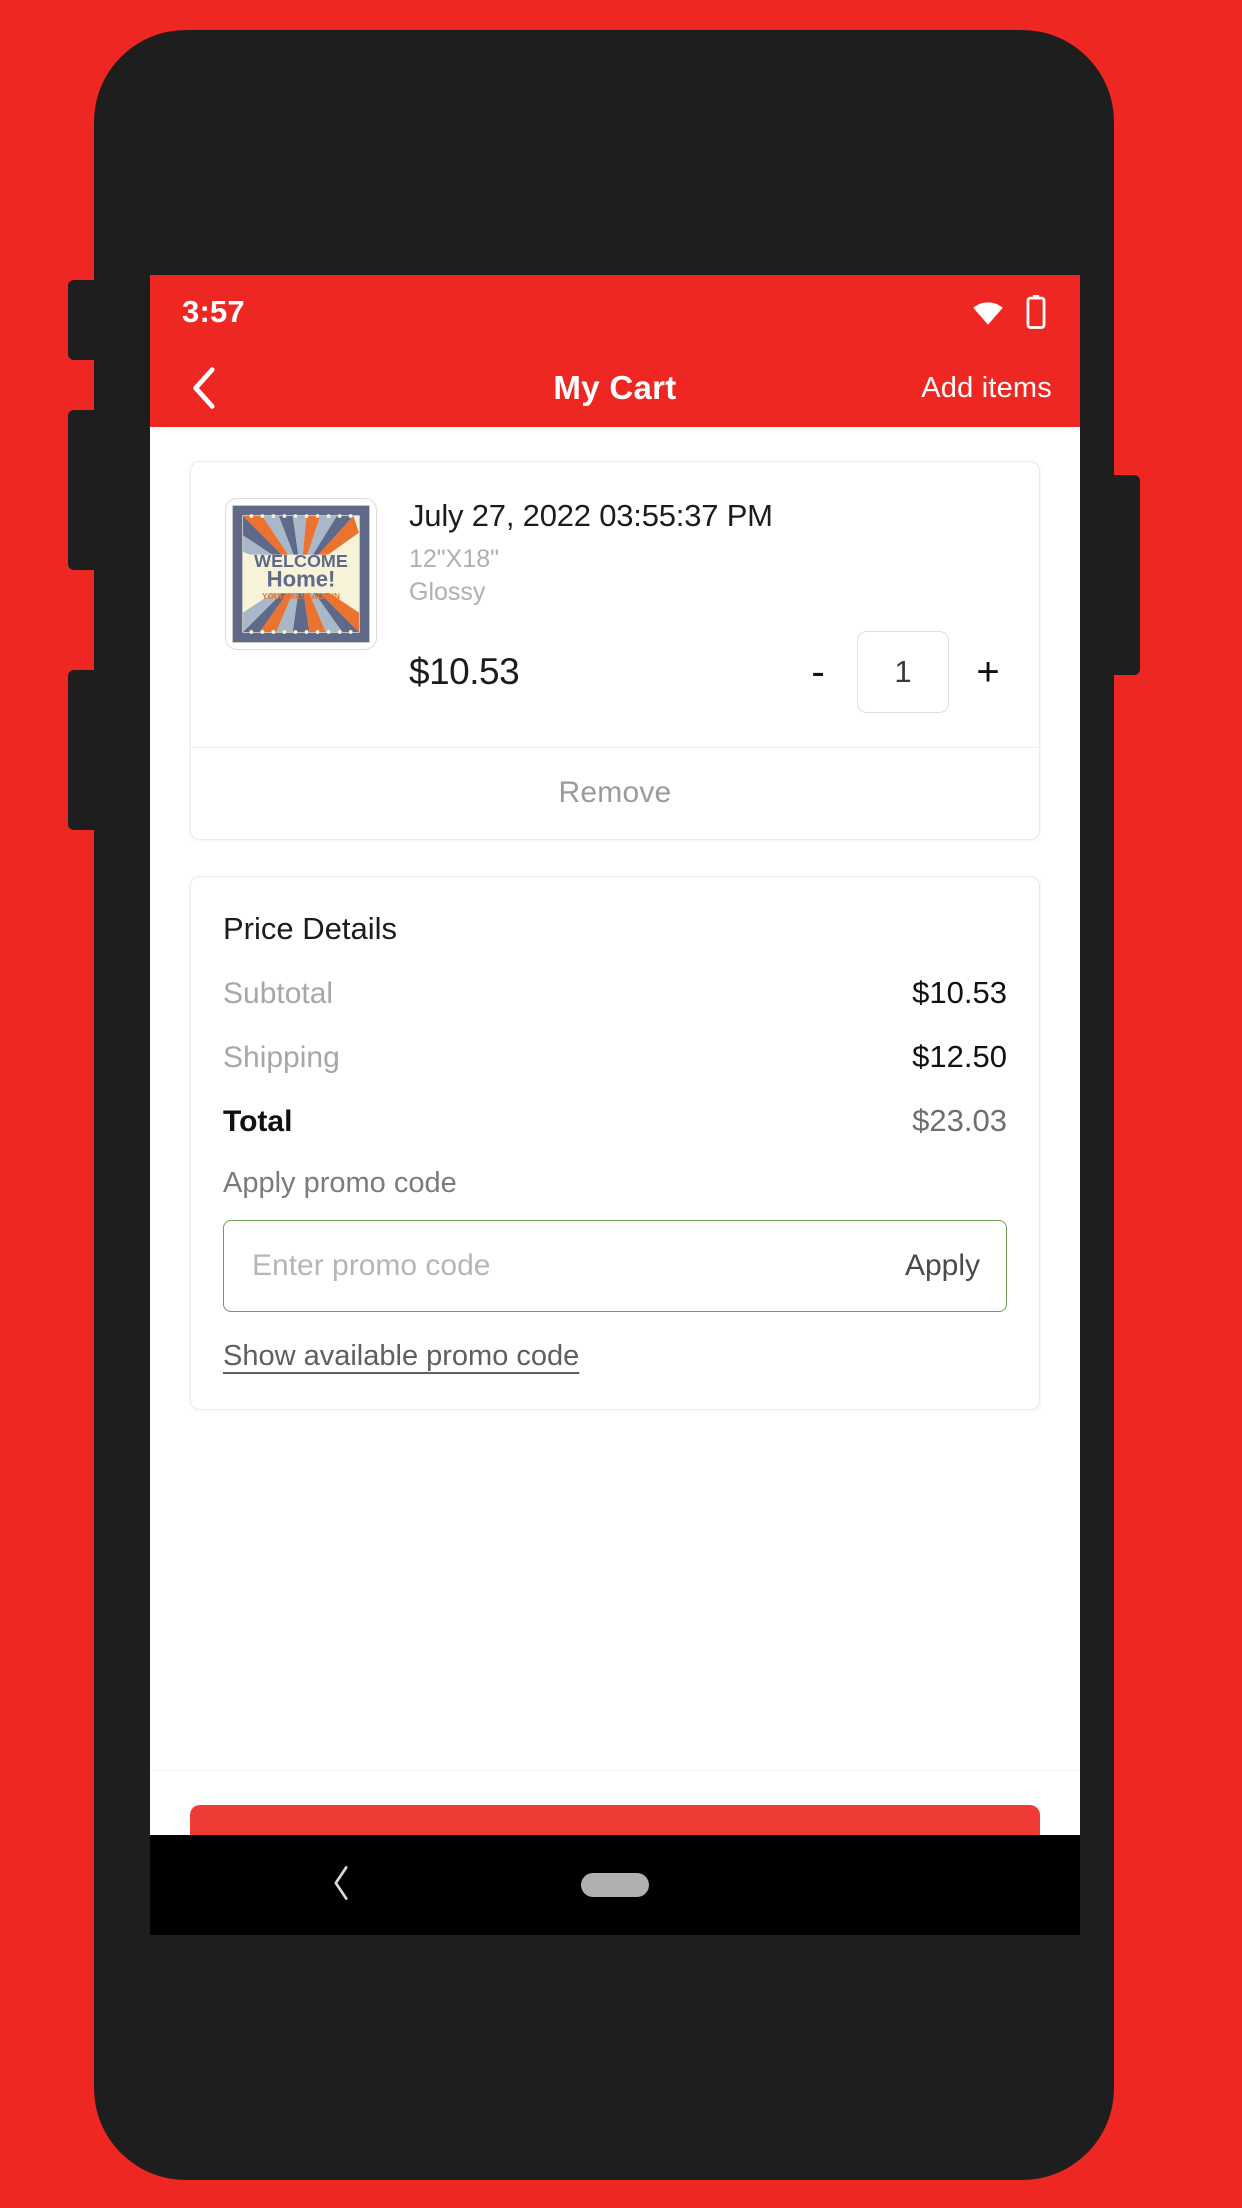 The height and width of the screenshot is (2208, 1242). Describe the element at coordinates (1126, 575) in the screenshot. I see `power-button` at that location.